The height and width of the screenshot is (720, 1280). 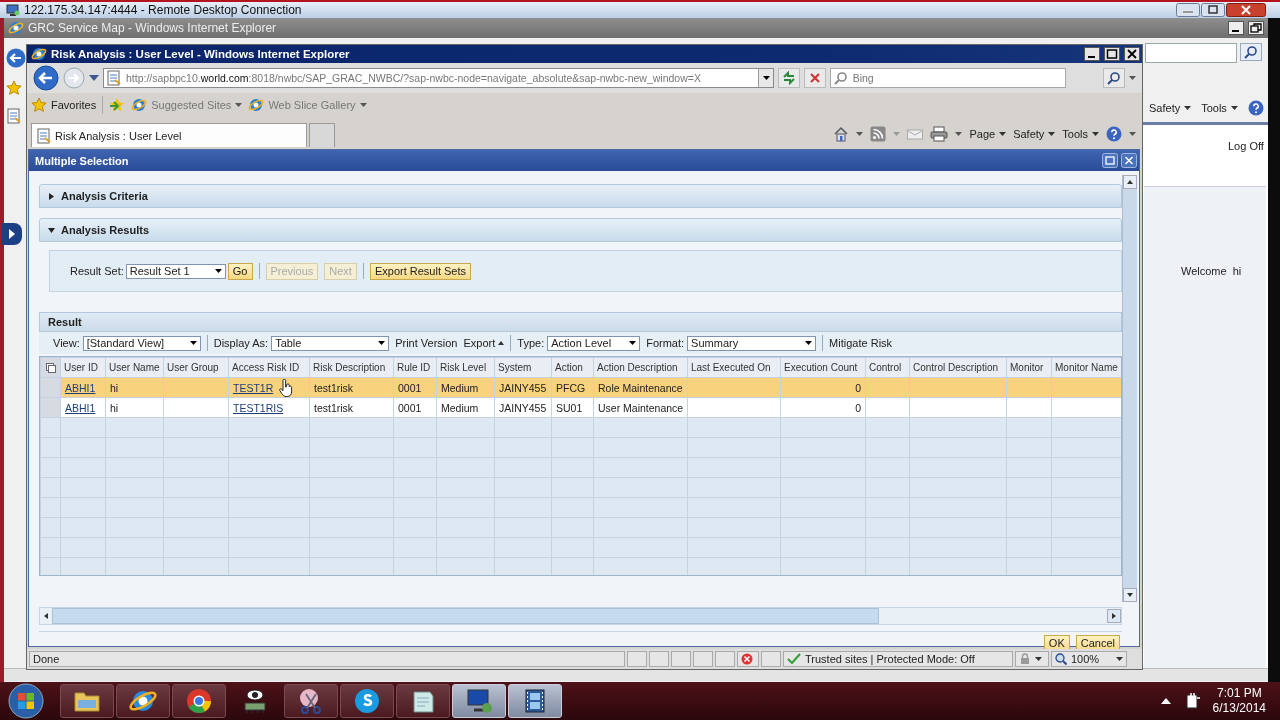 I want to click on column-header: Access Risk ID, so click(x=269, y=367).